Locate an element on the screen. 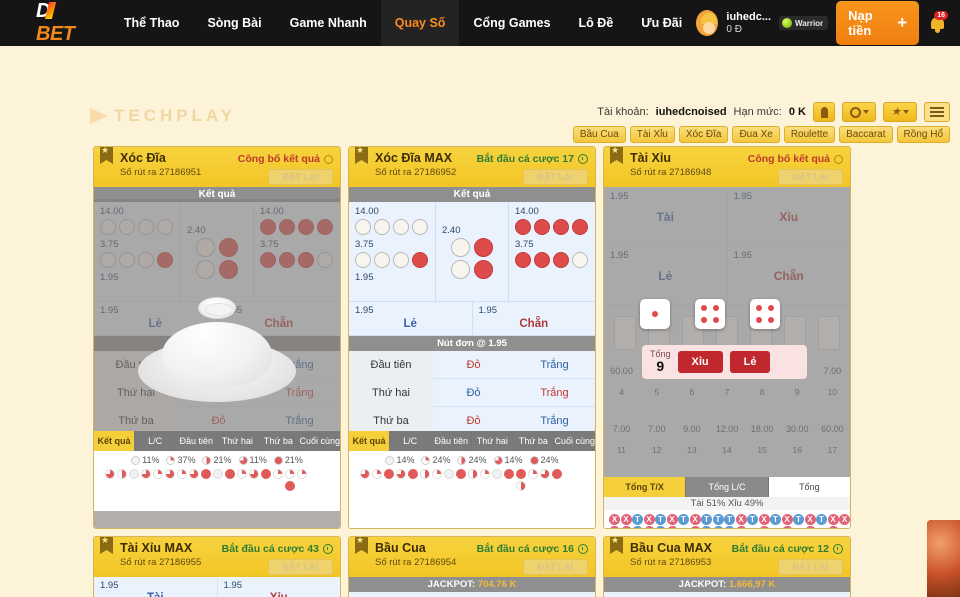 The height and width of the screenshot is (597, 960). bet-chan: 1.95 Chẵn is located at coordinates (533, 318).